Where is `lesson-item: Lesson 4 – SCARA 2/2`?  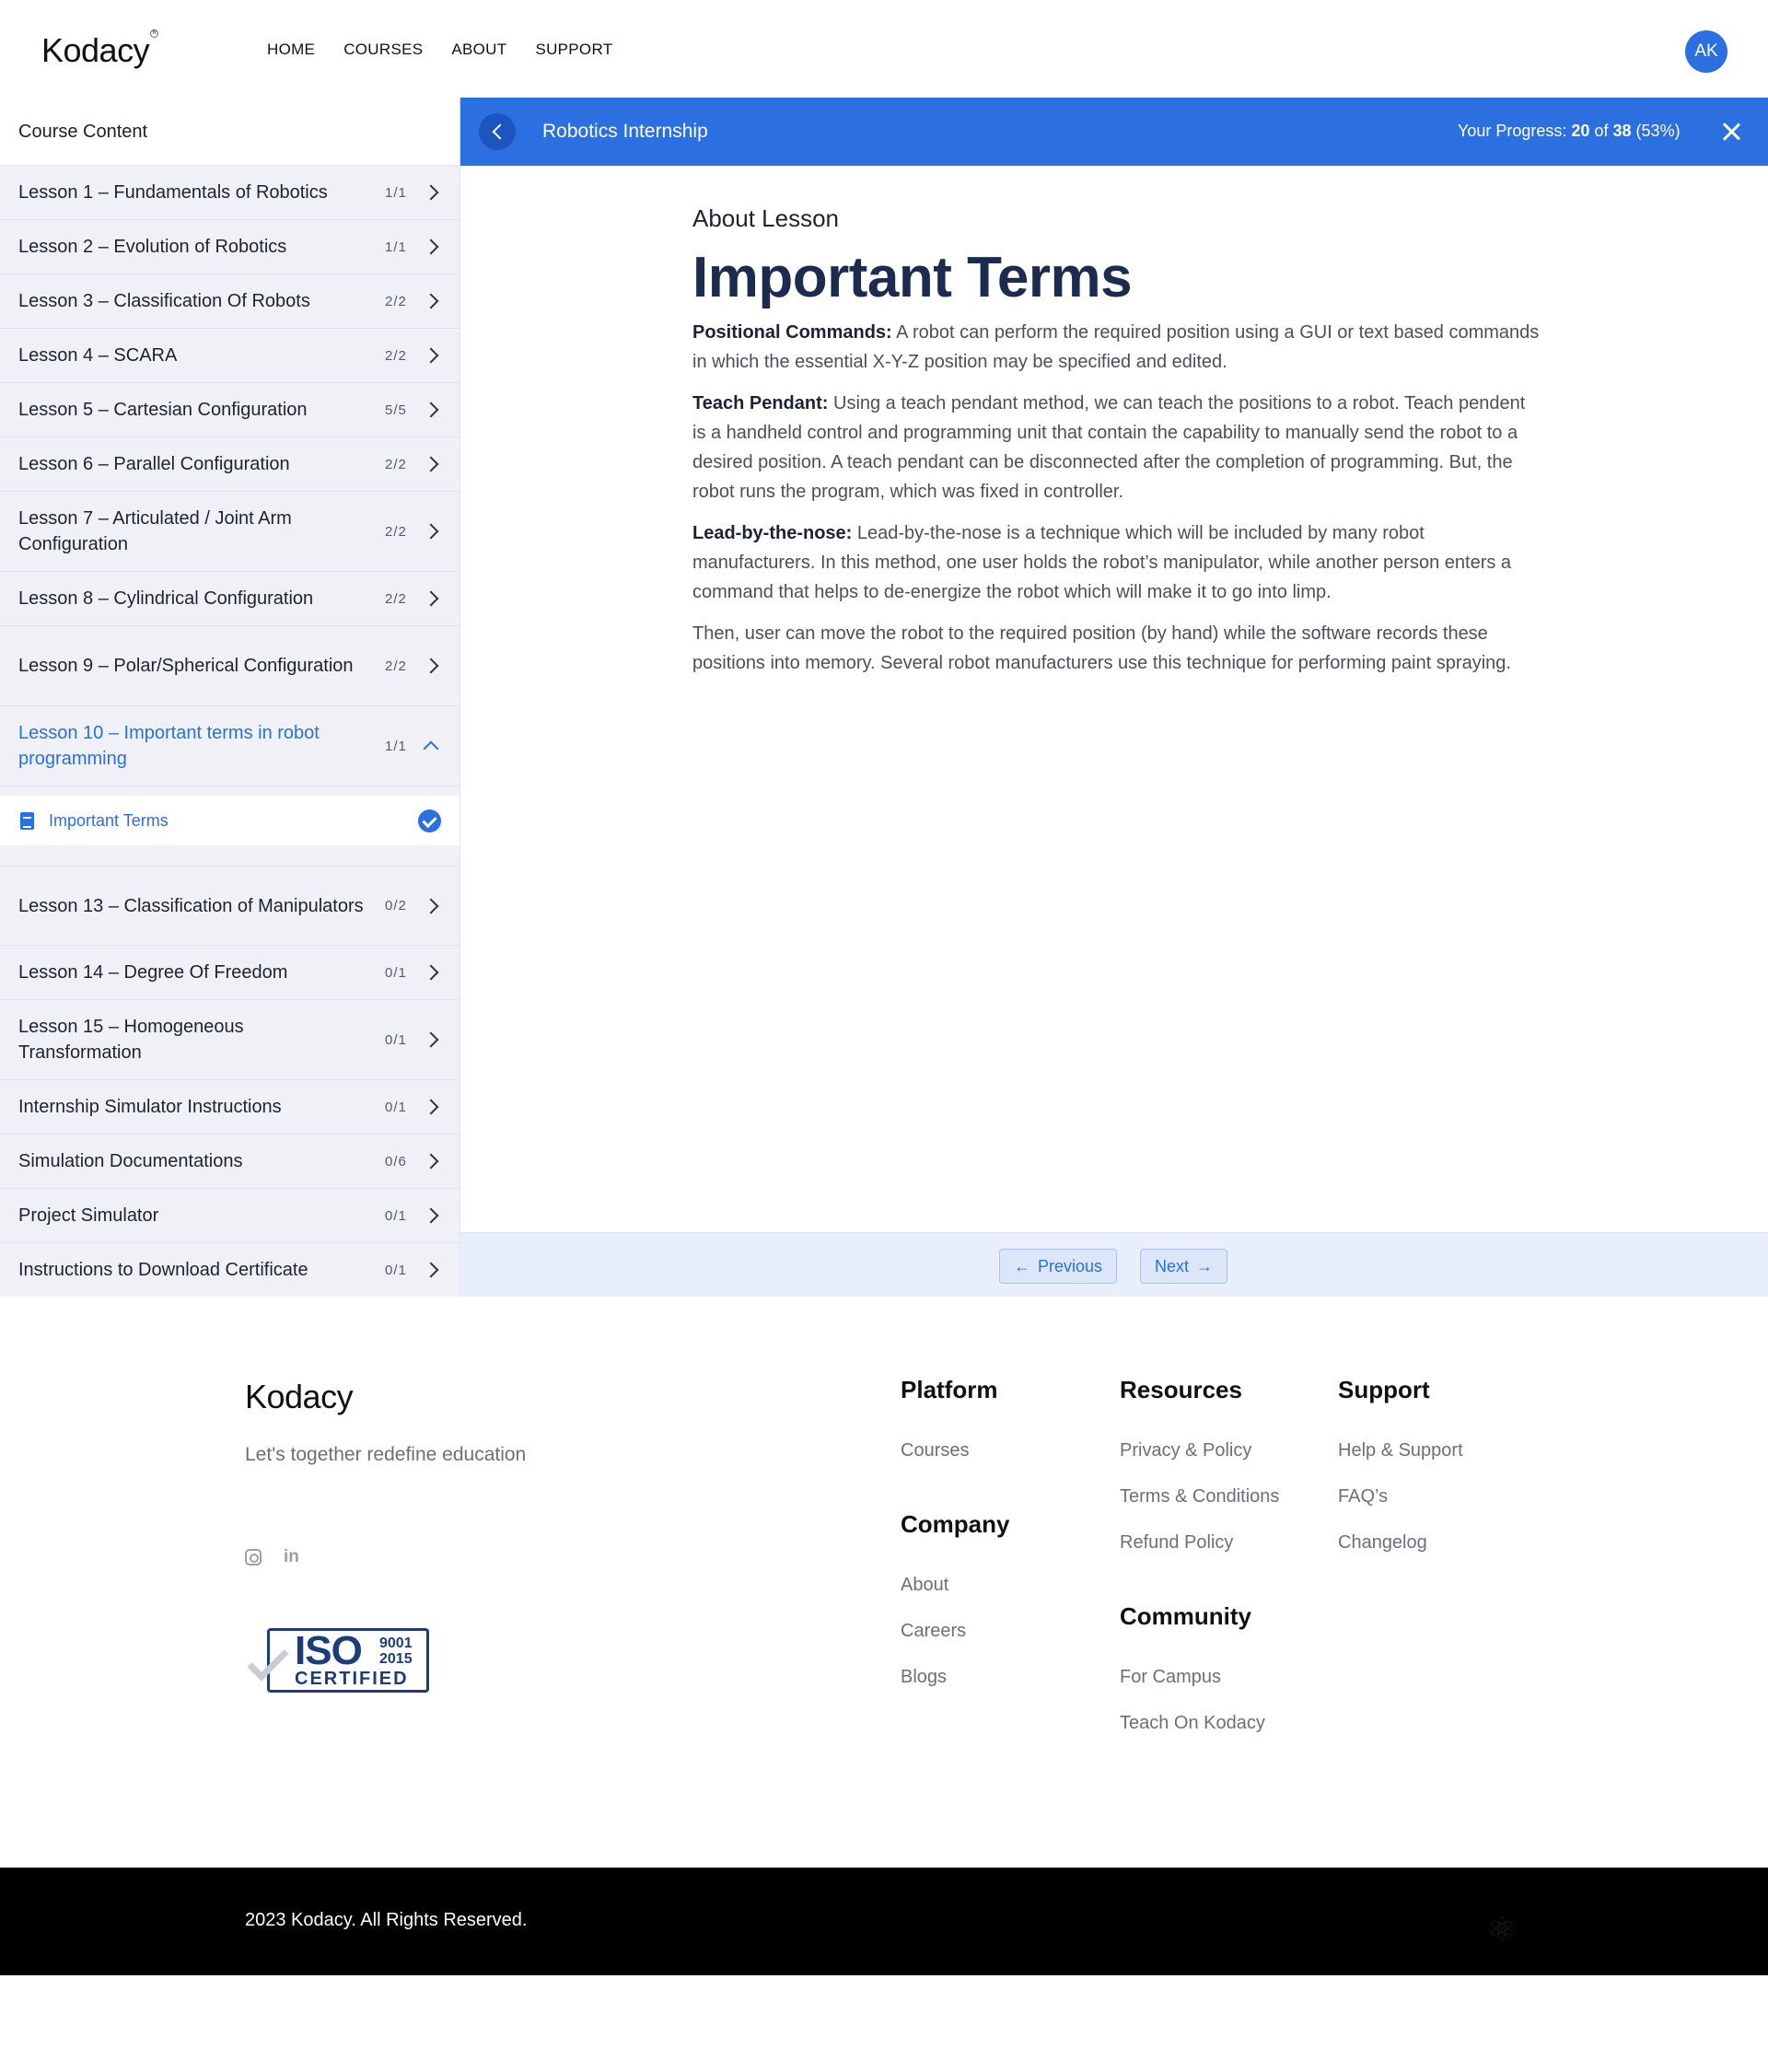 lesson-item: Lesson 4 – SCARA 2/2 is located at coordinates (229, 356).